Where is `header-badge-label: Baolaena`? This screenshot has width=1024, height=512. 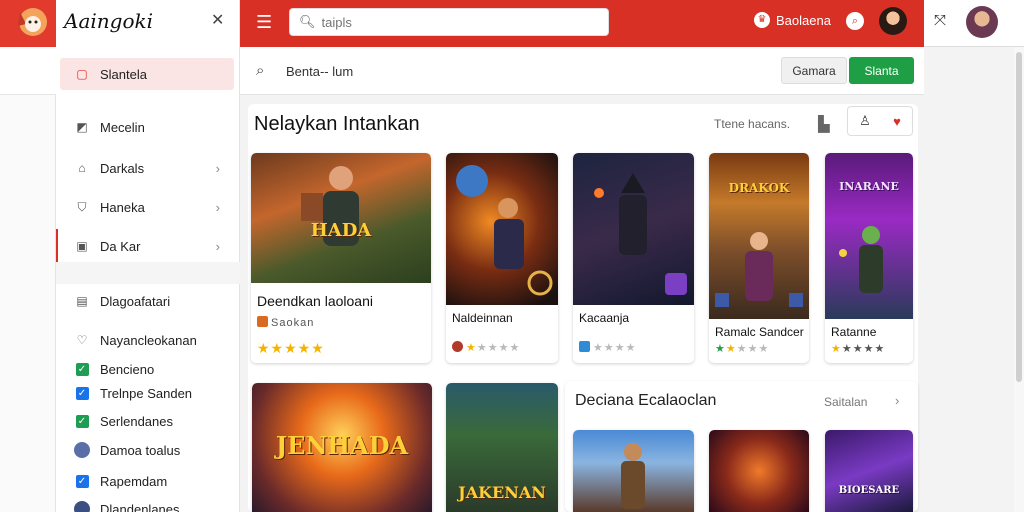 header-badge-label: Baolaena is located at coordinates (803, 20).